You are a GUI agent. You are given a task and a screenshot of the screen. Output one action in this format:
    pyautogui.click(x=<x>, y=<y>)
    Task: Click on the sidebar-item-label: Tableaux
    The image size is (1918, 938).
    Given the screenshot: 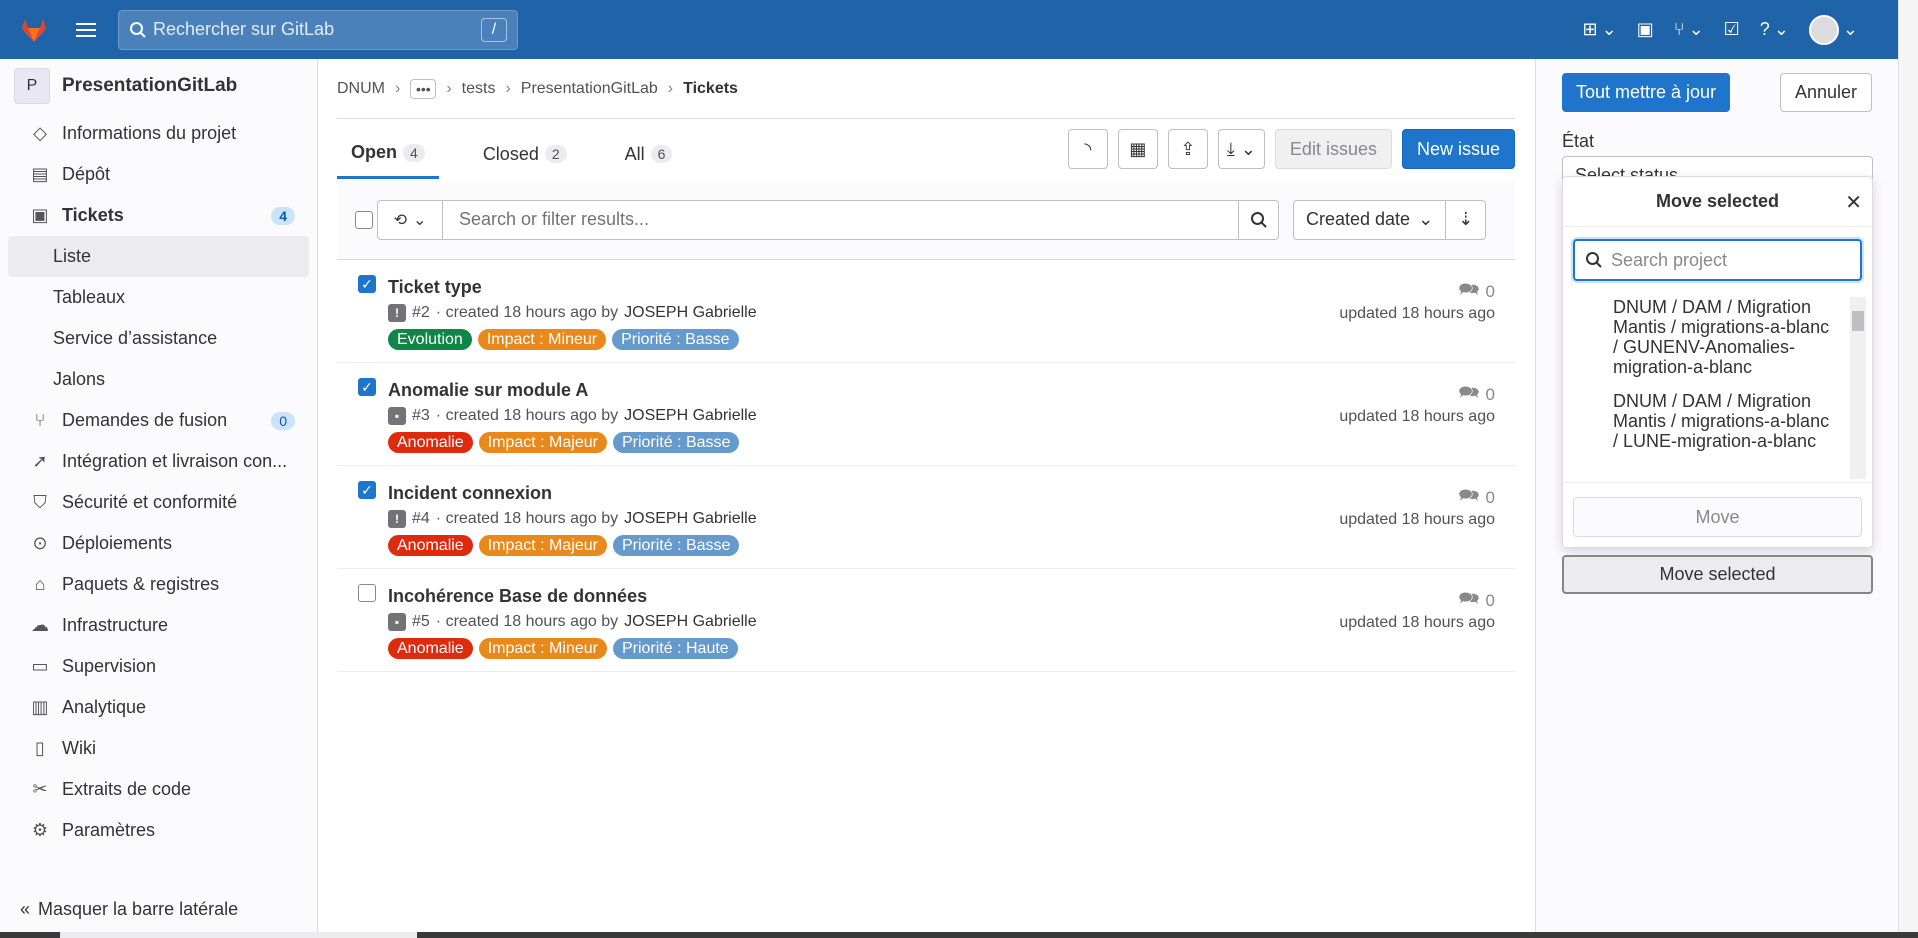 What is the action you would take?
    pyautogui.click(x=89, y=297)
    